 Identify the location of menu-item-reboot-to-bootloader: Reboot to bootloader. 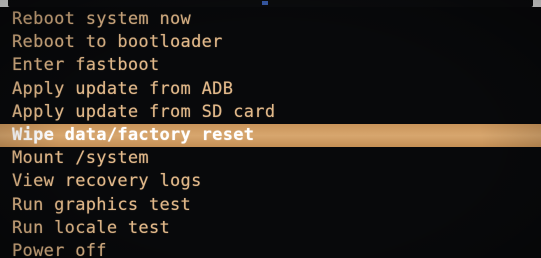
(270, 42).